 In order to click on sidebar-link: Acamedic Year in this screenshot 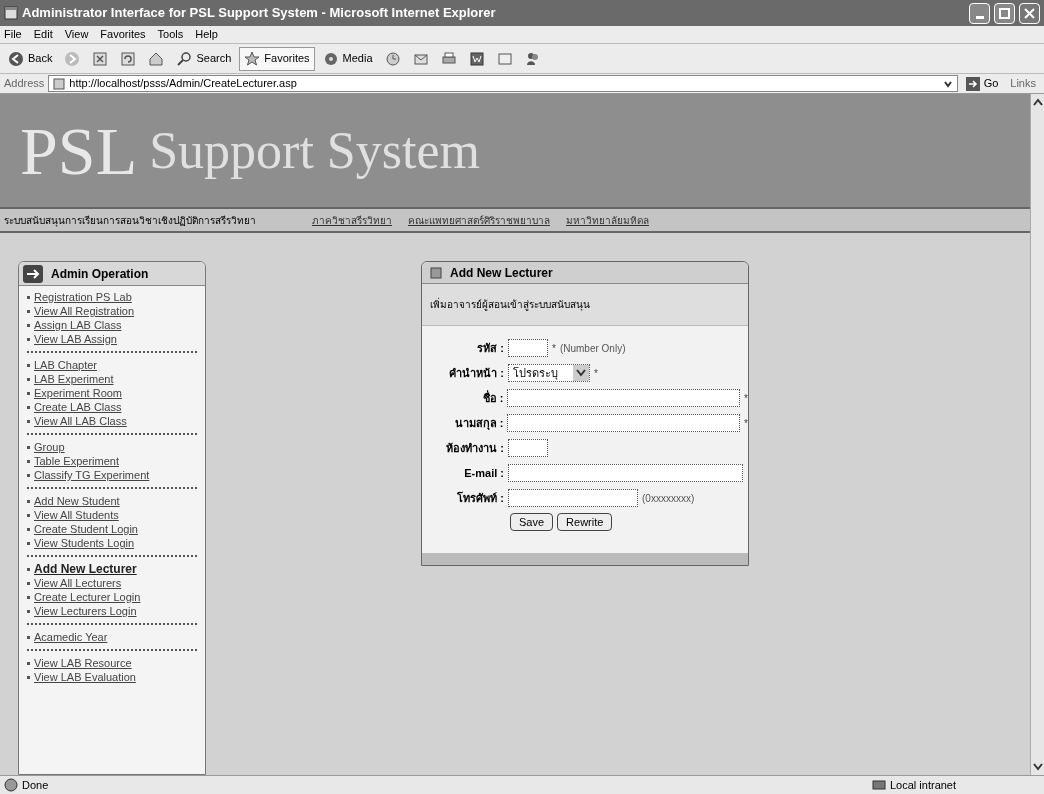, I will do `click(71, 637)`.